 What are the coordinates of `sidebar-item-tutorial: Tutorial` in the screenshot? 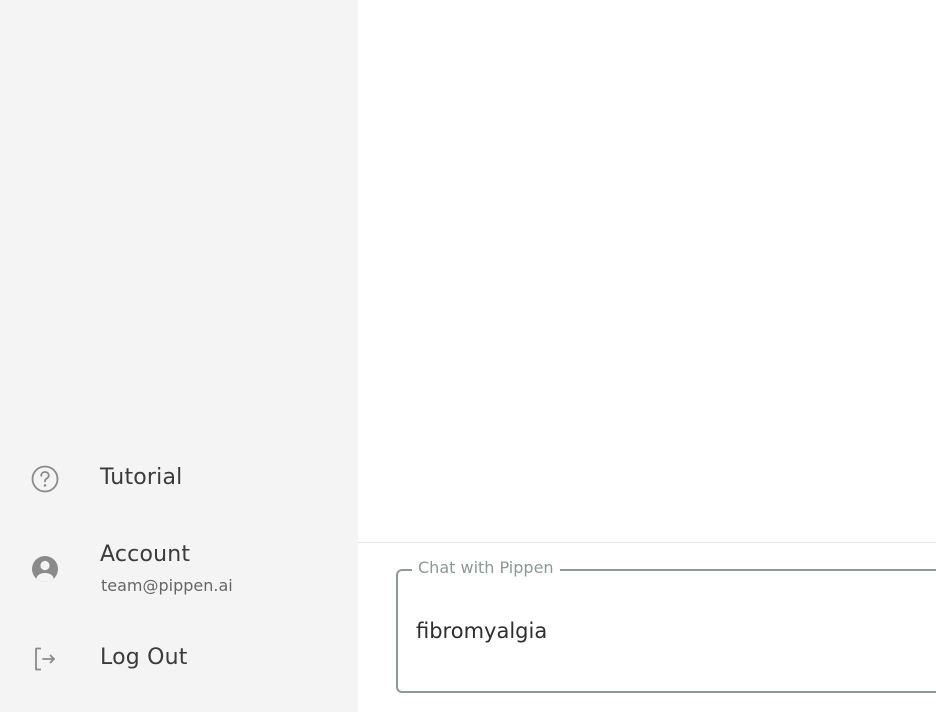 It's located at (179, 480).